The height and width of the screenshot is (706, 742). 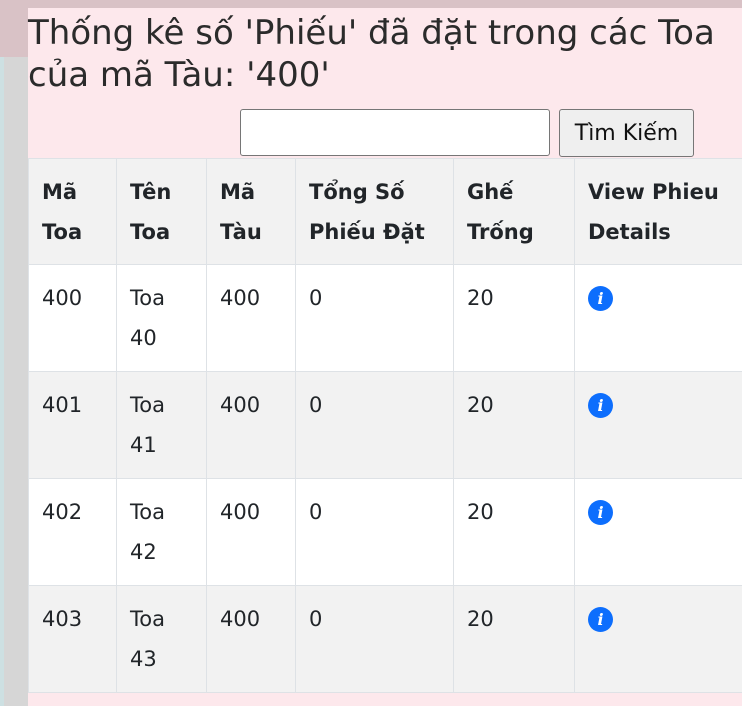 What do you see at coordinates (626, 133) in the screenshot?
I see `search-button: Tìm Kiếm` at bounding box center [626, 133].